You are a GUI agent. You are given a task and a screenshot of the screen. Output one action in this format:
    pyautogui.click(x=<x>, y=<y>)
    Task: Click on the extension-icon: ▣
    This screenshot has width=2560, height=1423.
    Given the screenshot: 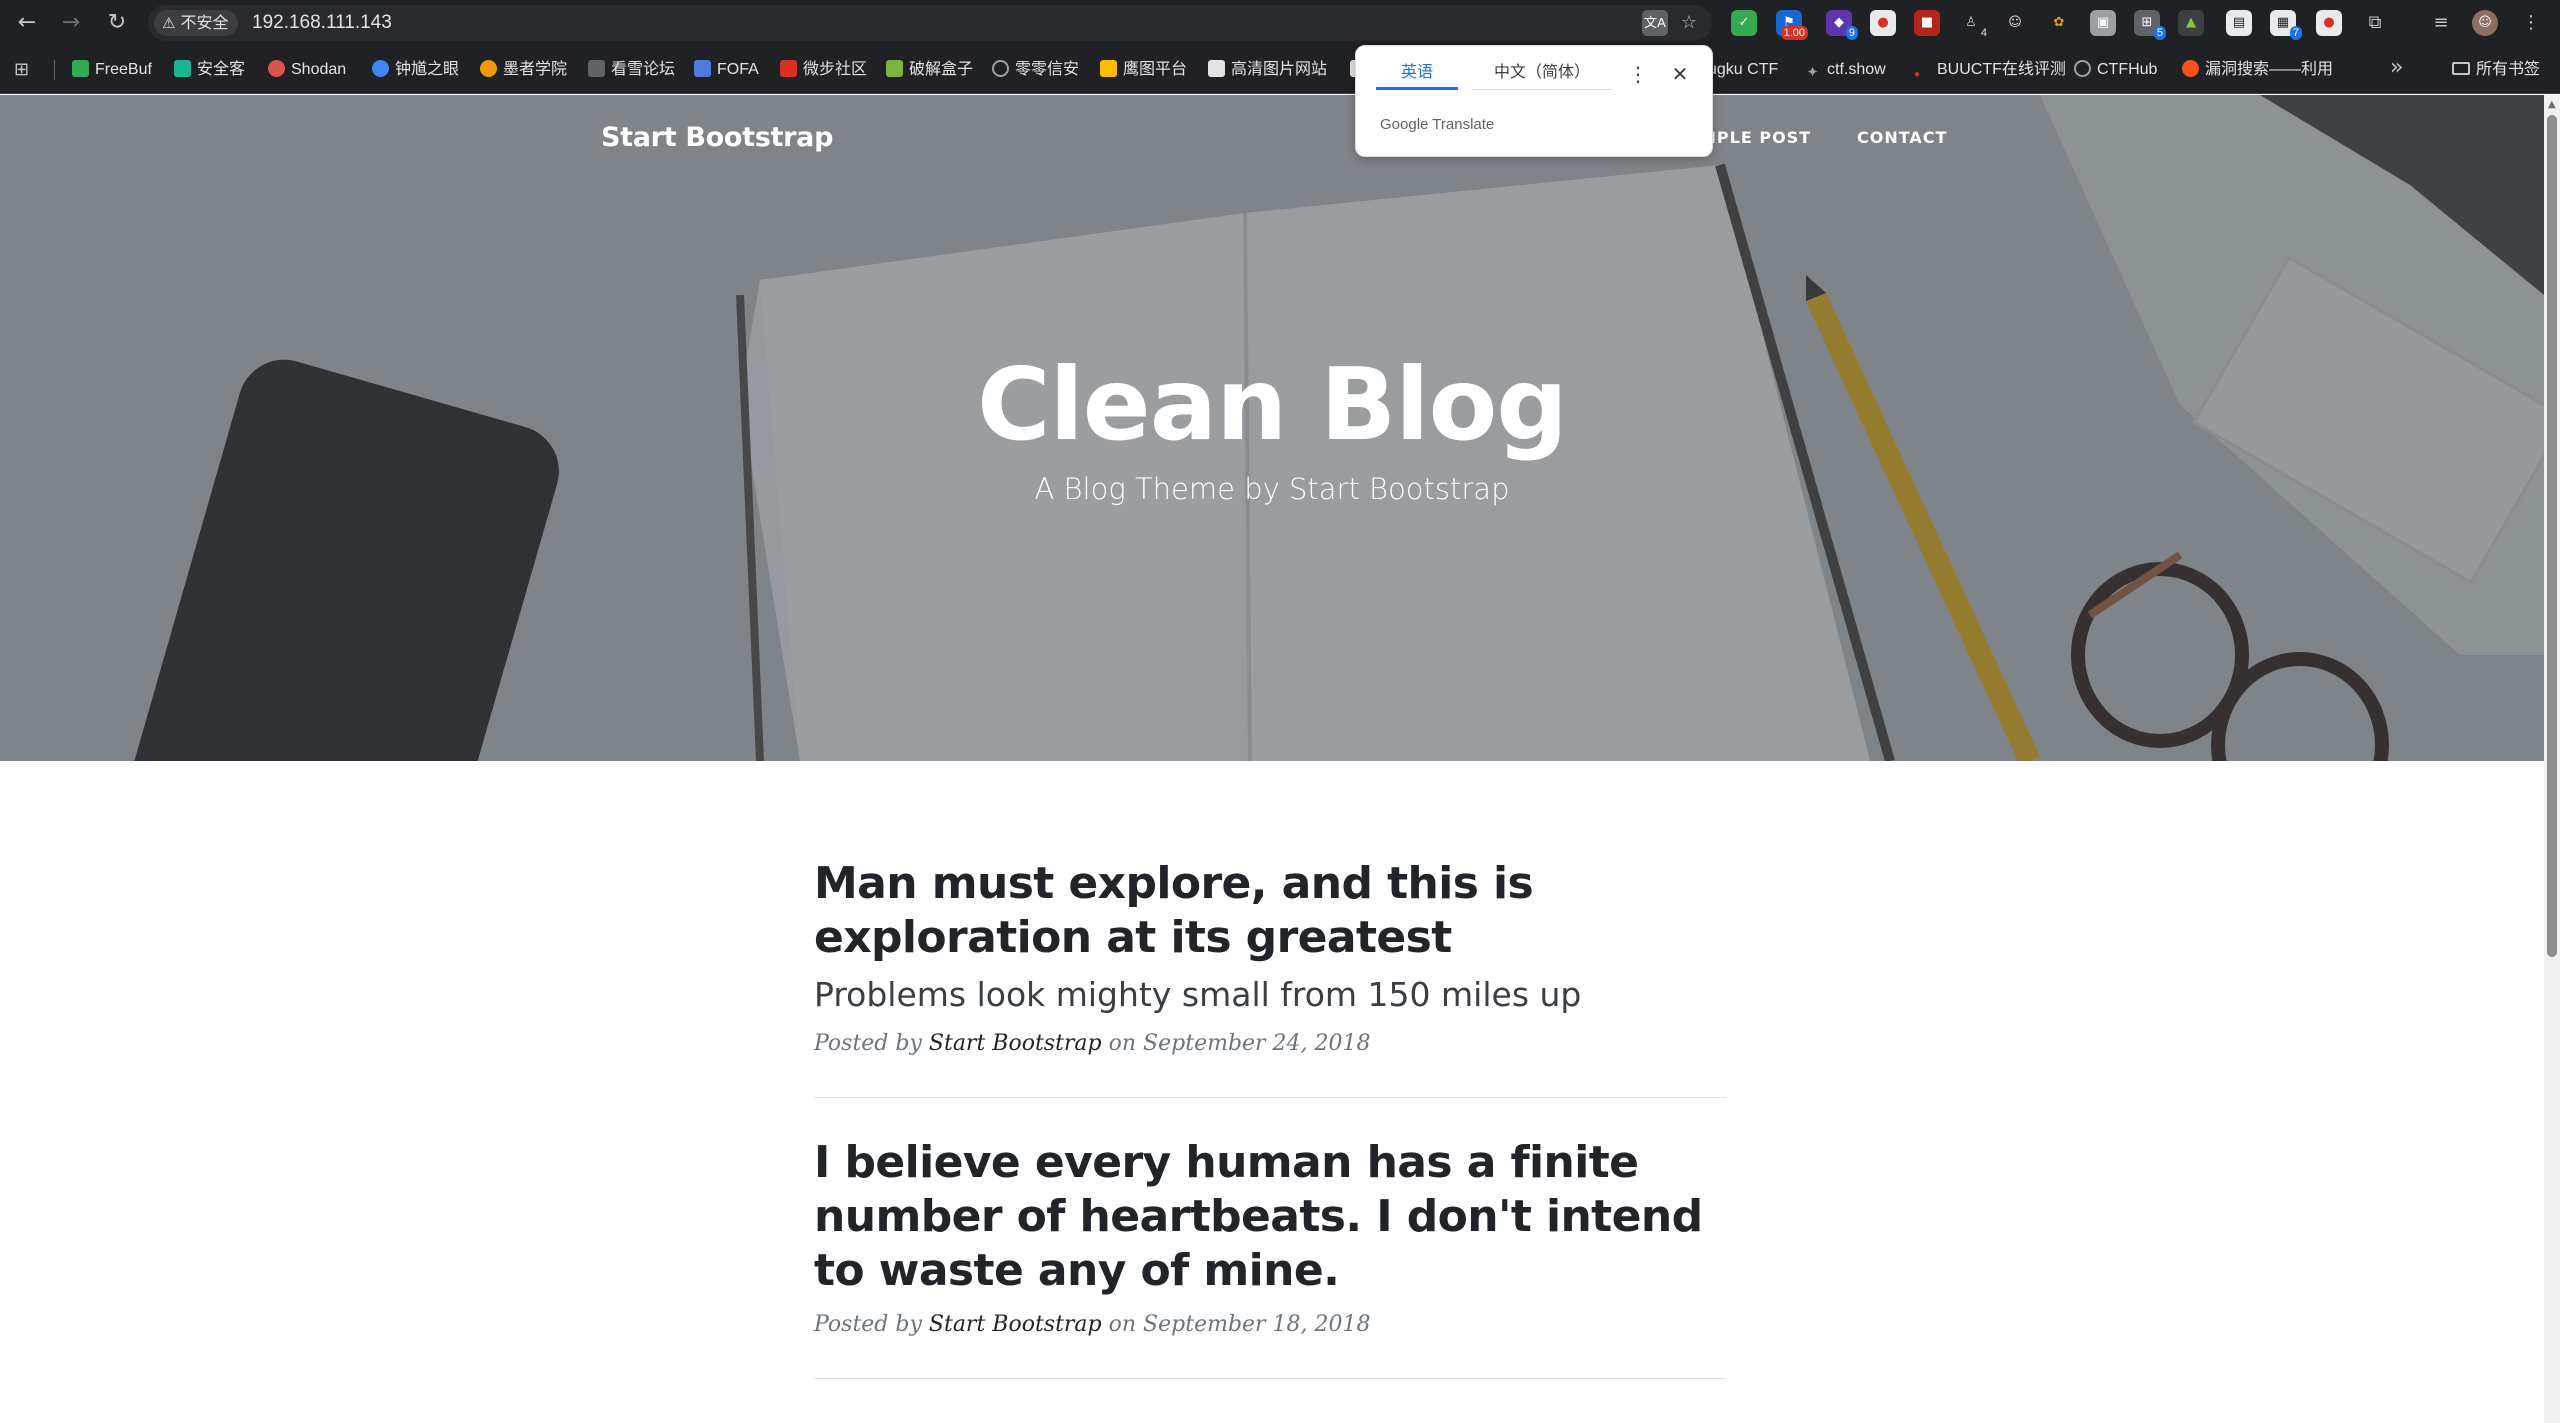 What is the action you would take?
    pyautogui.click(x=2103, y=23)
    